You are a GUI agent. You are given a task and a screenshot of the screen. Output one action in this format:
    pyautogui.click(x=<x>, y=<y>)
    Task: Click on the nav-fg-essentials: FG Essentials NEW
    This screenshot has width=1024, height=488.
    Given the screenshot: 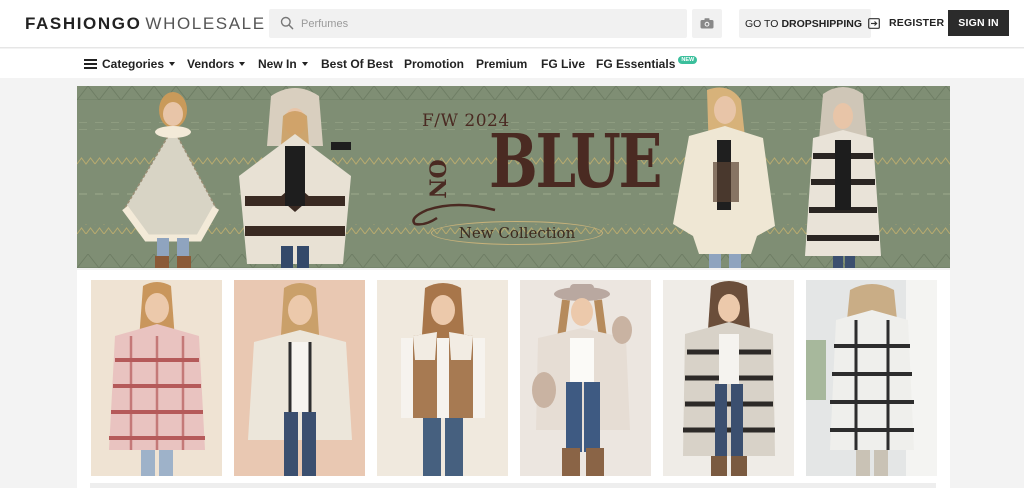 What is the action you would take?
    pyautogui.click(x=647, y=63)
    